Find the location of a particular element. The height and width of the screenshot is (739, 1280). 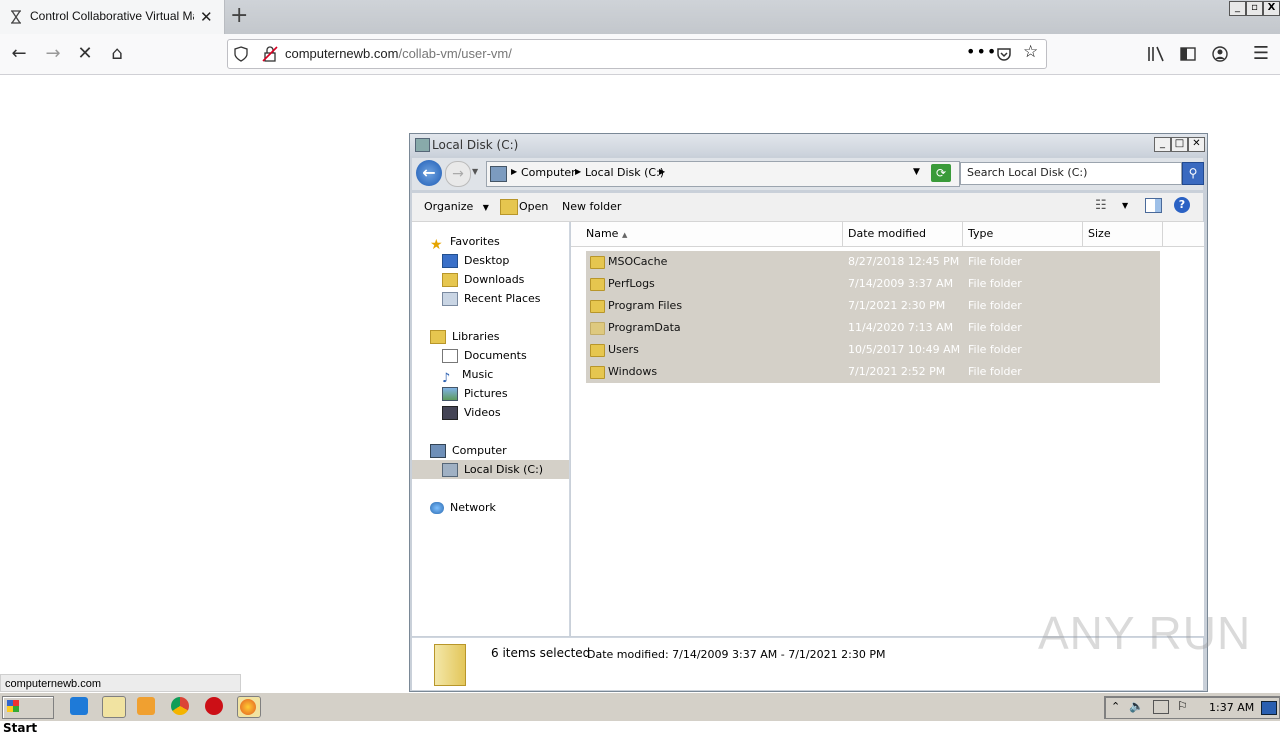

nav-computer: Computer is located at coordinates (468, 450).